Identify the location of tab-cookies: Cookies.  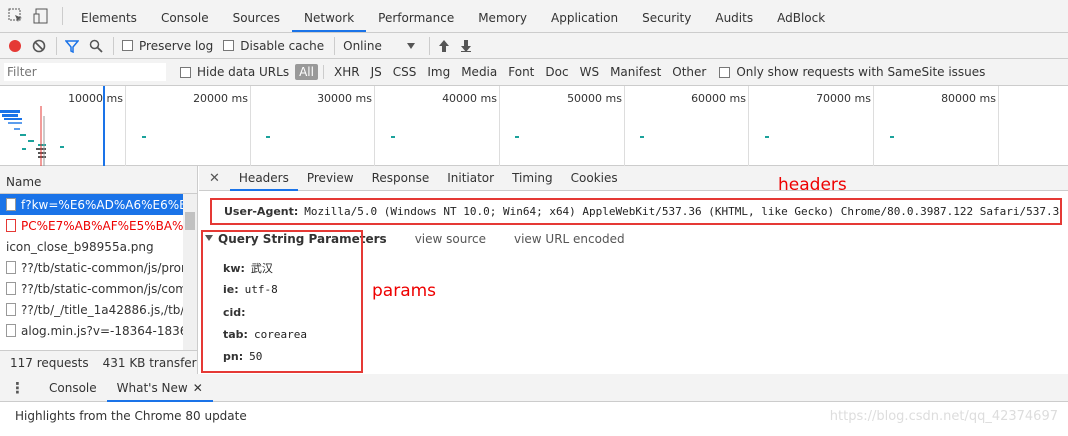
(594, 178).